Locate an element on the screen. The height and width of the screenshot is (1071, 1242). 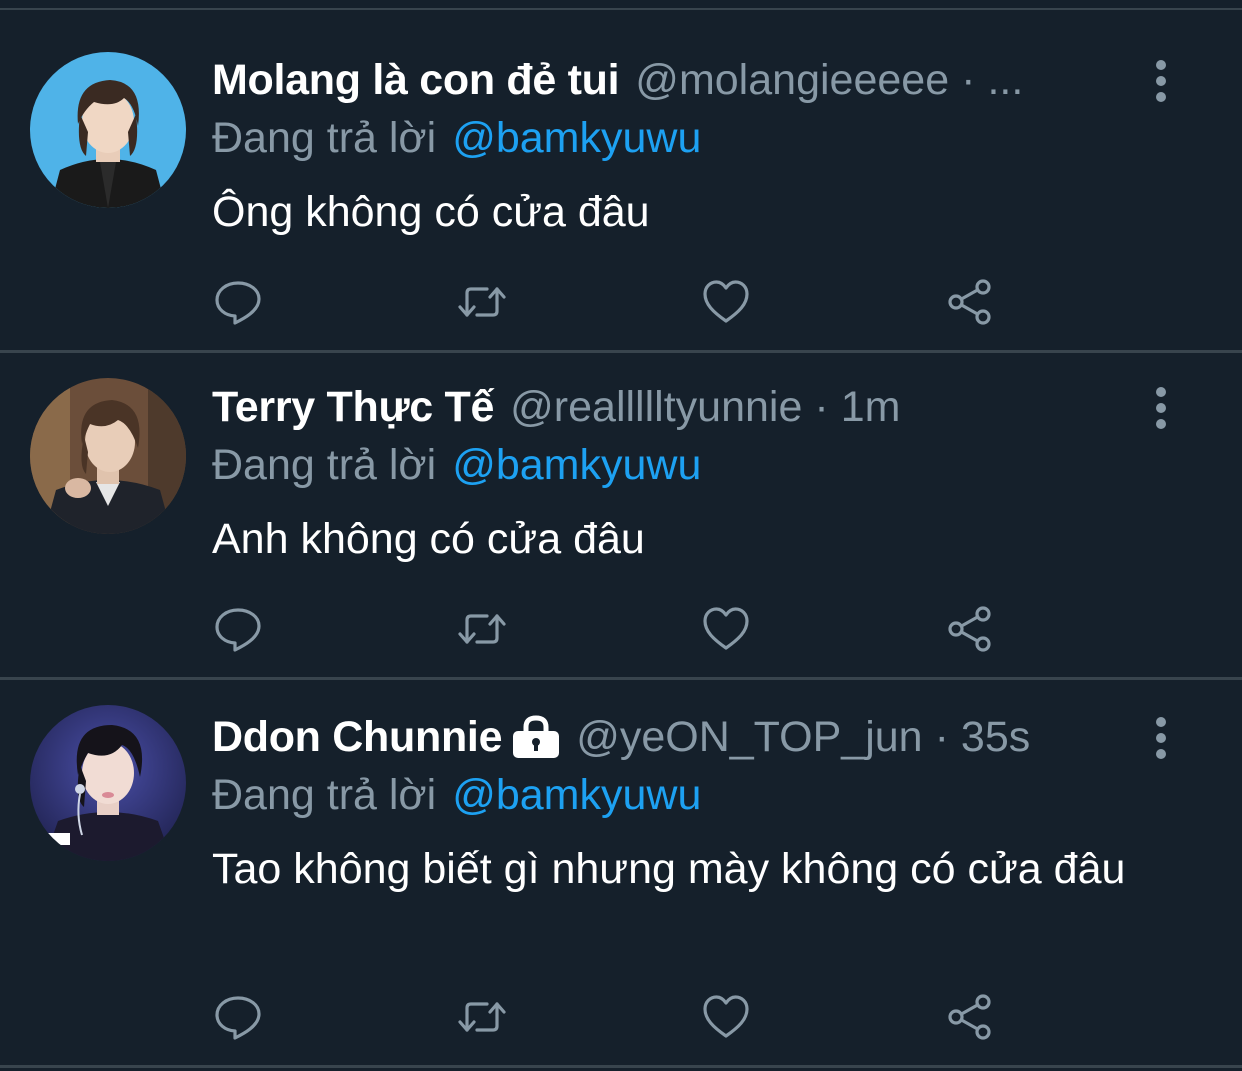
tweet-header: Terry Thực Tế @reallllltyunnie · 1m is located at coordinates (556, 407).